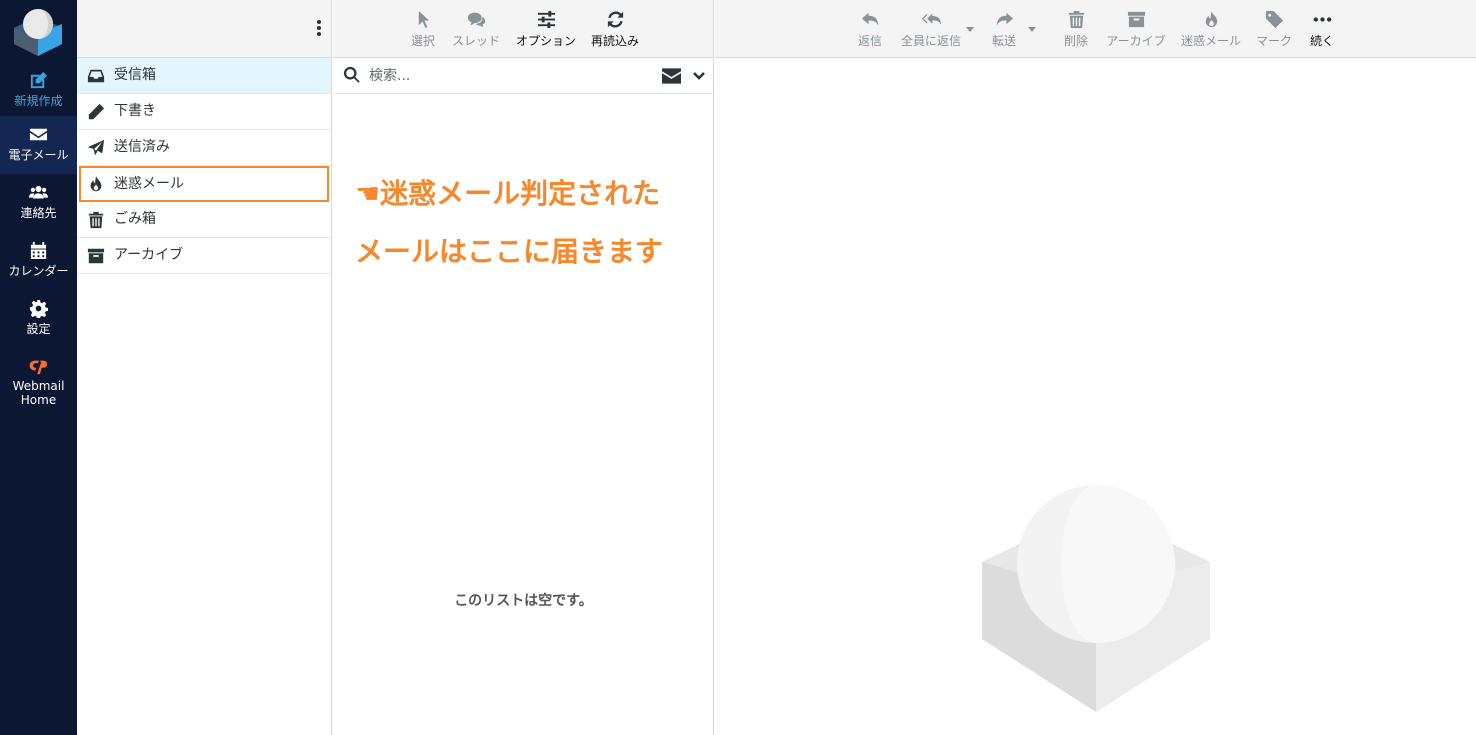 This screenshot has width=1476, height=735. What do you see at coordinates (1096, 598) in the screenshot?
I see `roundcube-watermark-logo` at bounding box center [1096, 598].